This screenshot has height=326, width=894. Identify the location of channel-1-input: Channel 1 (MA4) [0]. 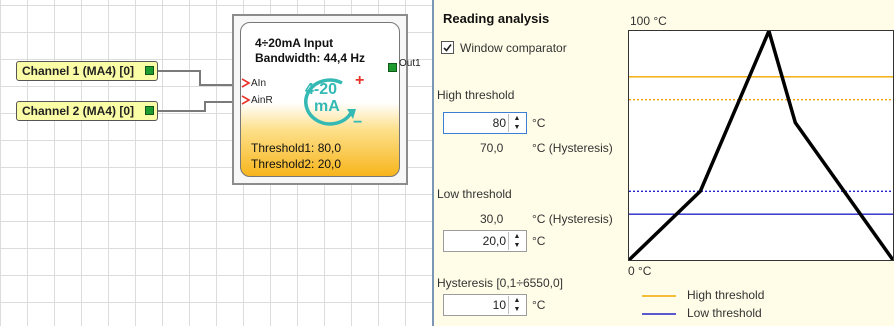
(87, 71).